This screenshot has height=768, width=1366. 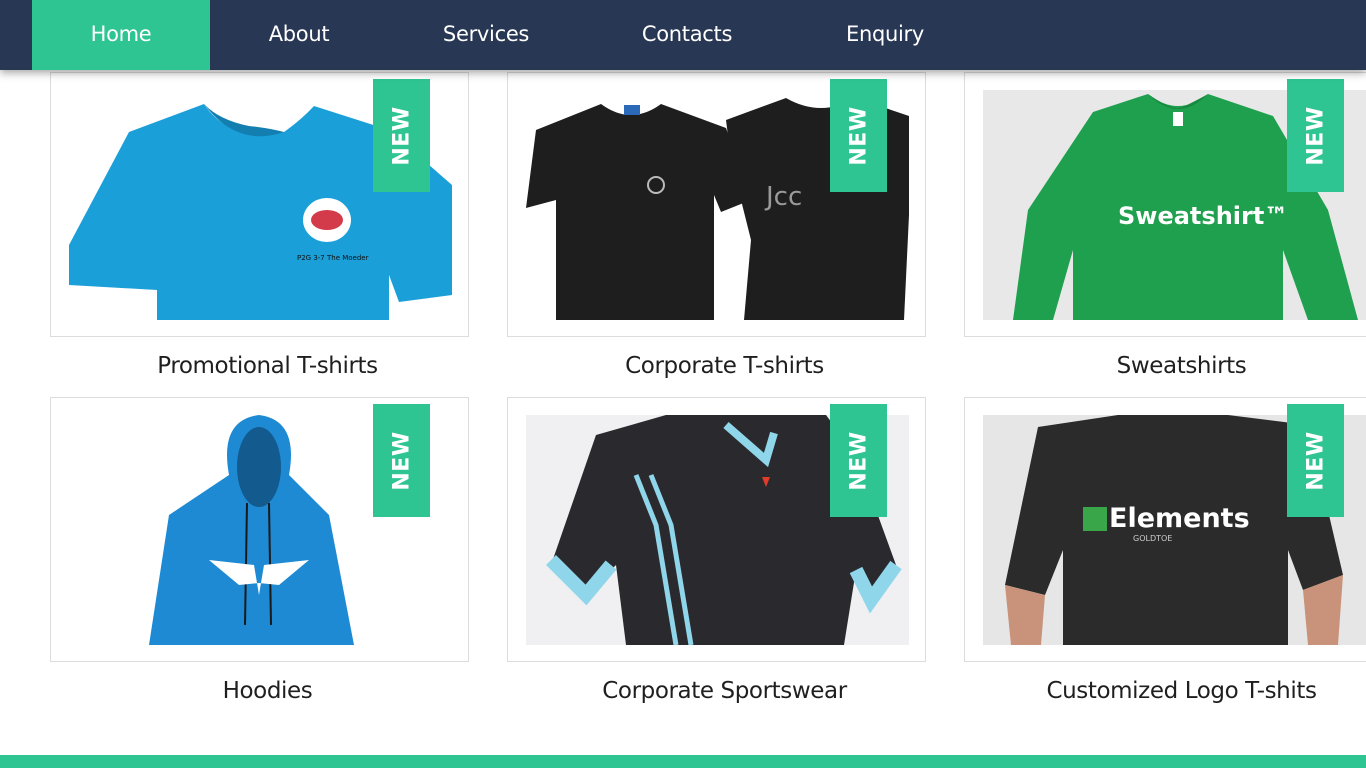 What do you see at coordinates (716, 529) in the screenshot?
I see `product-card-corporate-sportswear: NEW` at bounding box center [716, 529].